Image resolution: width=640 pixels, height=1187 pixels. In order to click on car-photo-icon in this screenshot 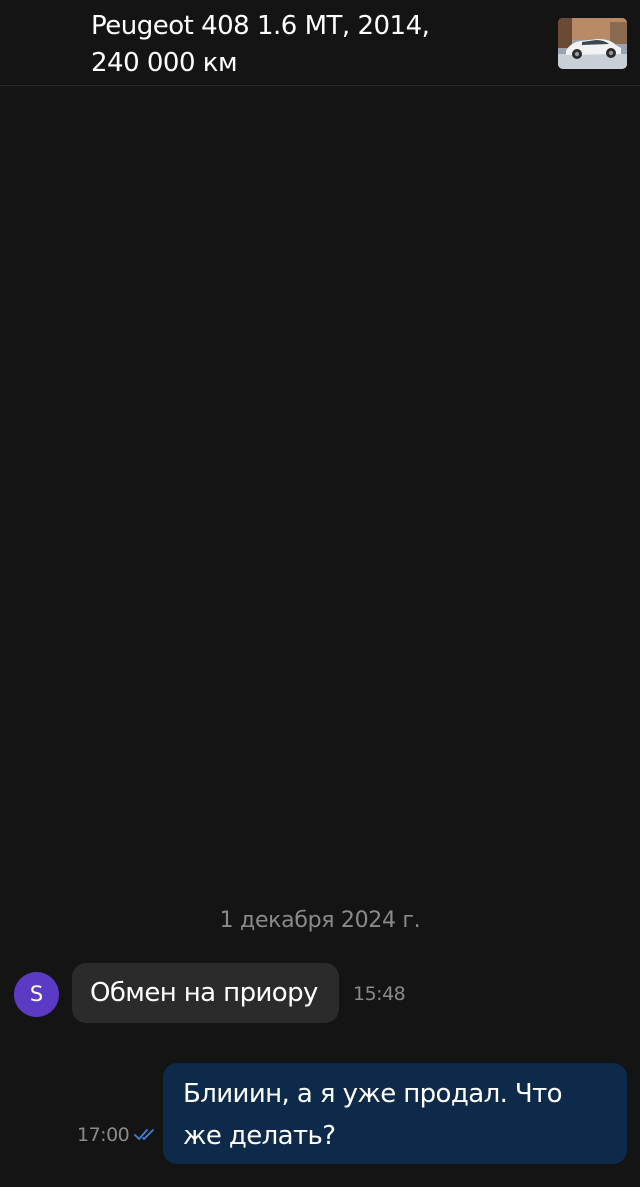, I will do `click(592, 43)`.